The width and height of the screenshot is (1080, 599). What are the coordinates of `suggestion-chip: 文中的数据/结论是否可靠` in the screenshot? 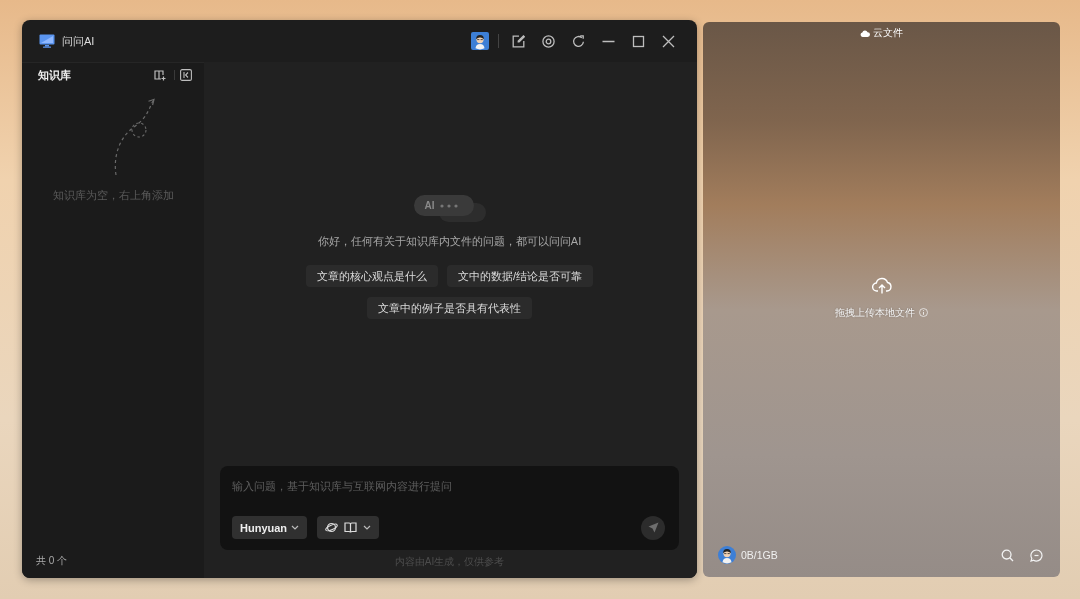 It's located at (520, 276).